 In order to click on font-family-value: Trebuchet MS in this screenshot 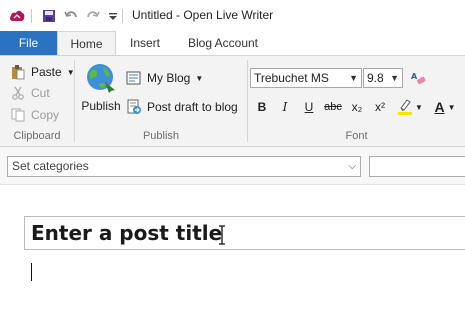, I will do `click(291, 78)`.